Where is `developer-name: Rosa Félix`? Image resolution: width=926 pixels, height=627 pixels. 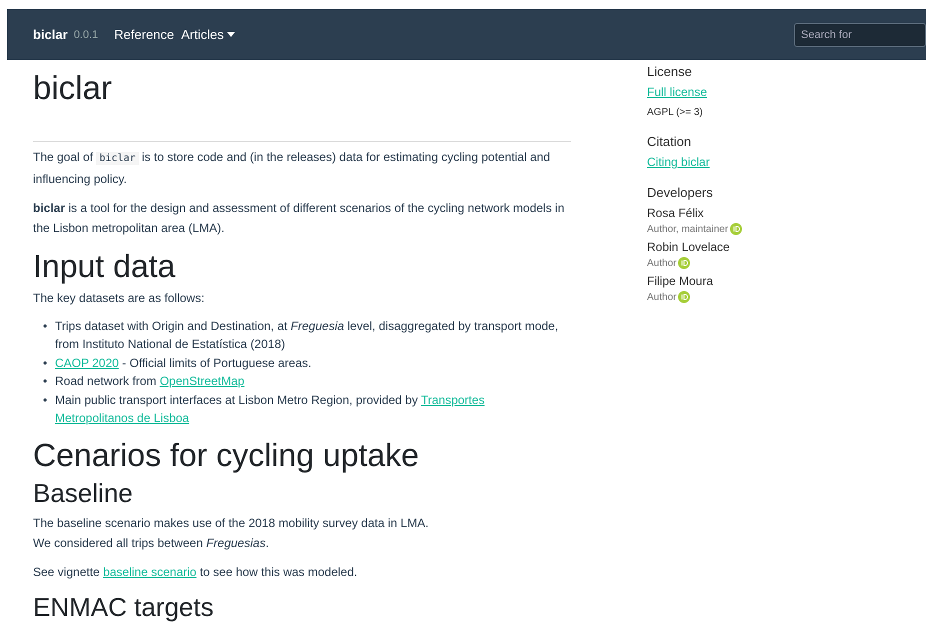 developer-name: Rosa Félix is located at coordinates (676, 213).